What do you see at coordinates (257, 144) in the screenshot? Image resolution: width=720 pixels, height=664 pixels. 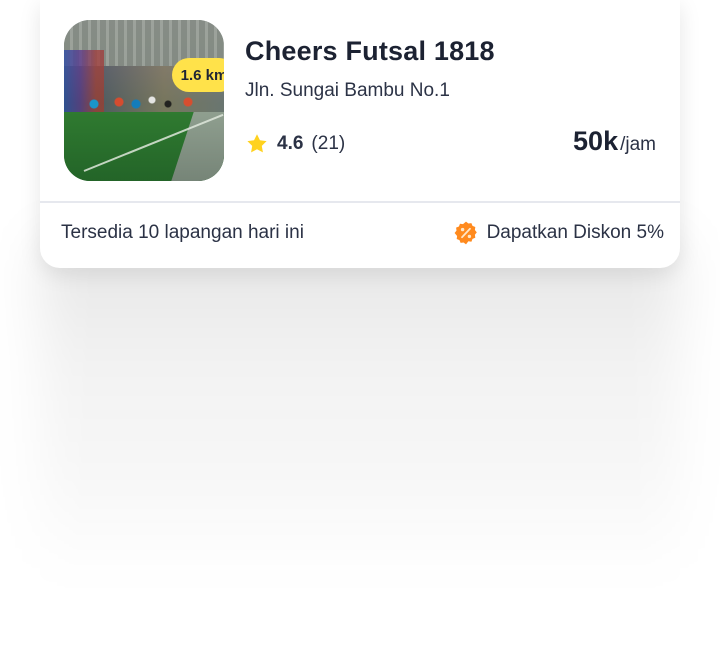 I see `star-icon` at bounding box center [257, 144].